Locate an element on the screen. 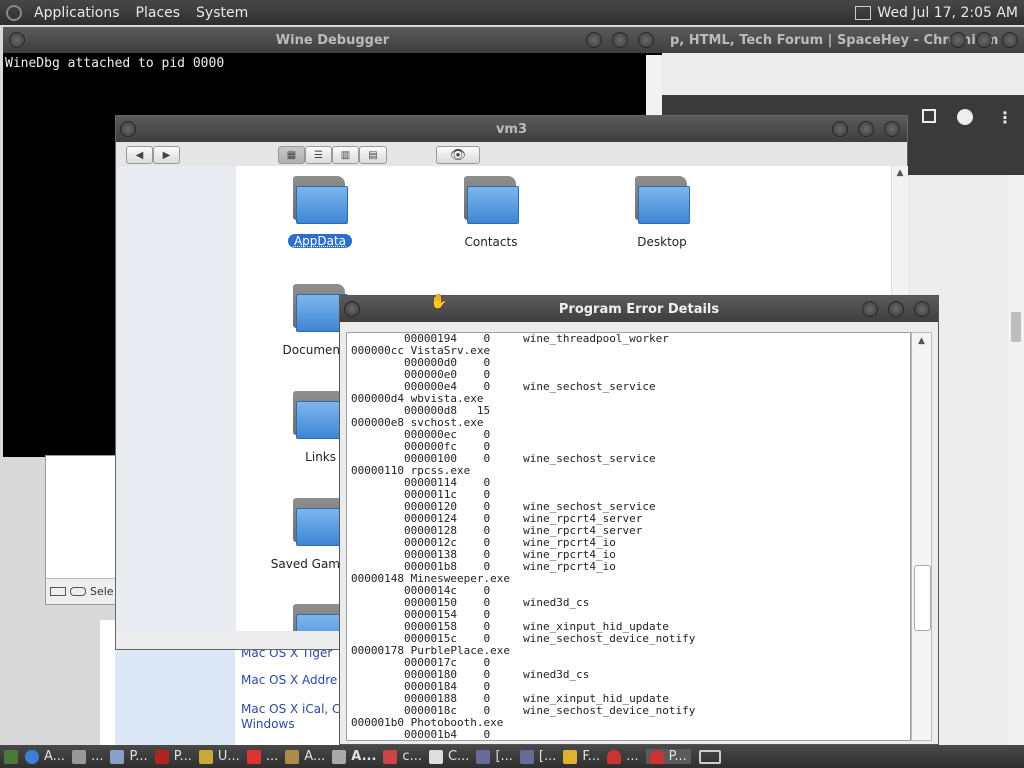 This screenshot has width=1024, height=768. file-manager-sidebar is located at coordinates (176, 398).